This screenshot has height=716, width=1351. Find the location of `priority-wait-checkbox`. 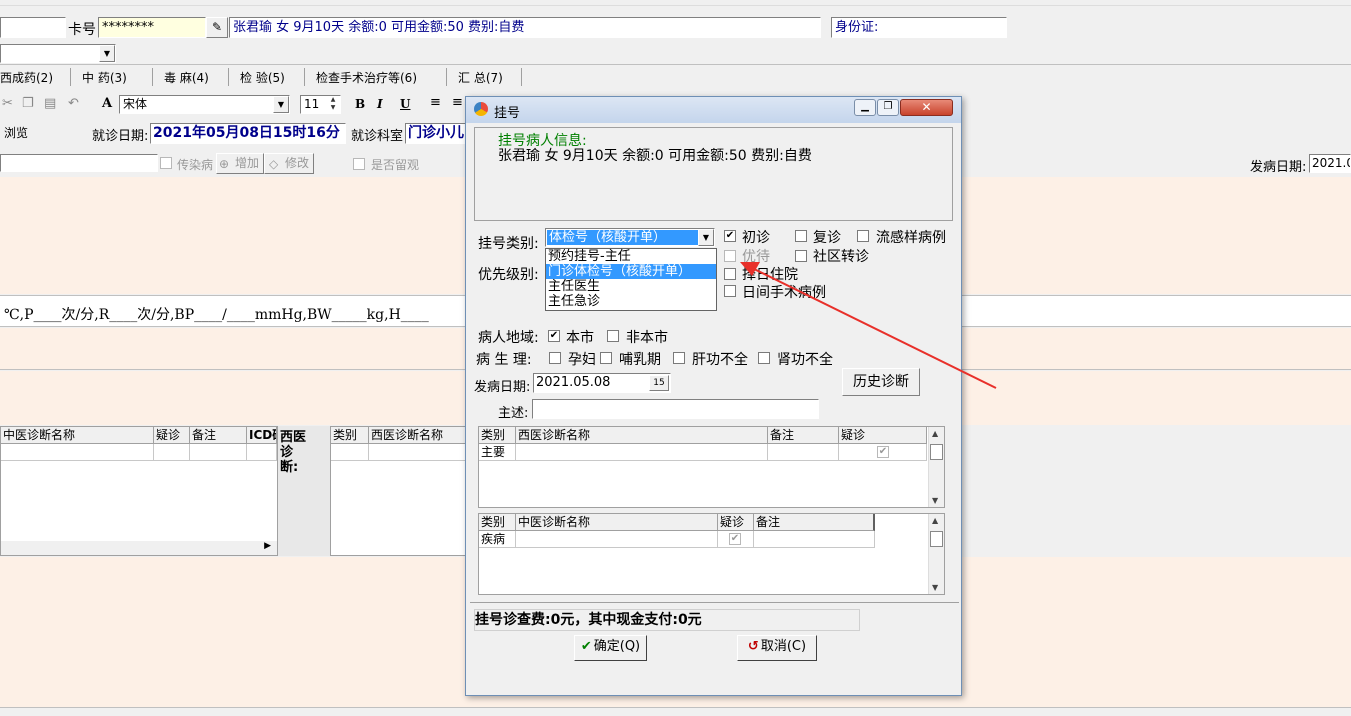

priority-wait-checkbox is located at coordinates (730, 256).